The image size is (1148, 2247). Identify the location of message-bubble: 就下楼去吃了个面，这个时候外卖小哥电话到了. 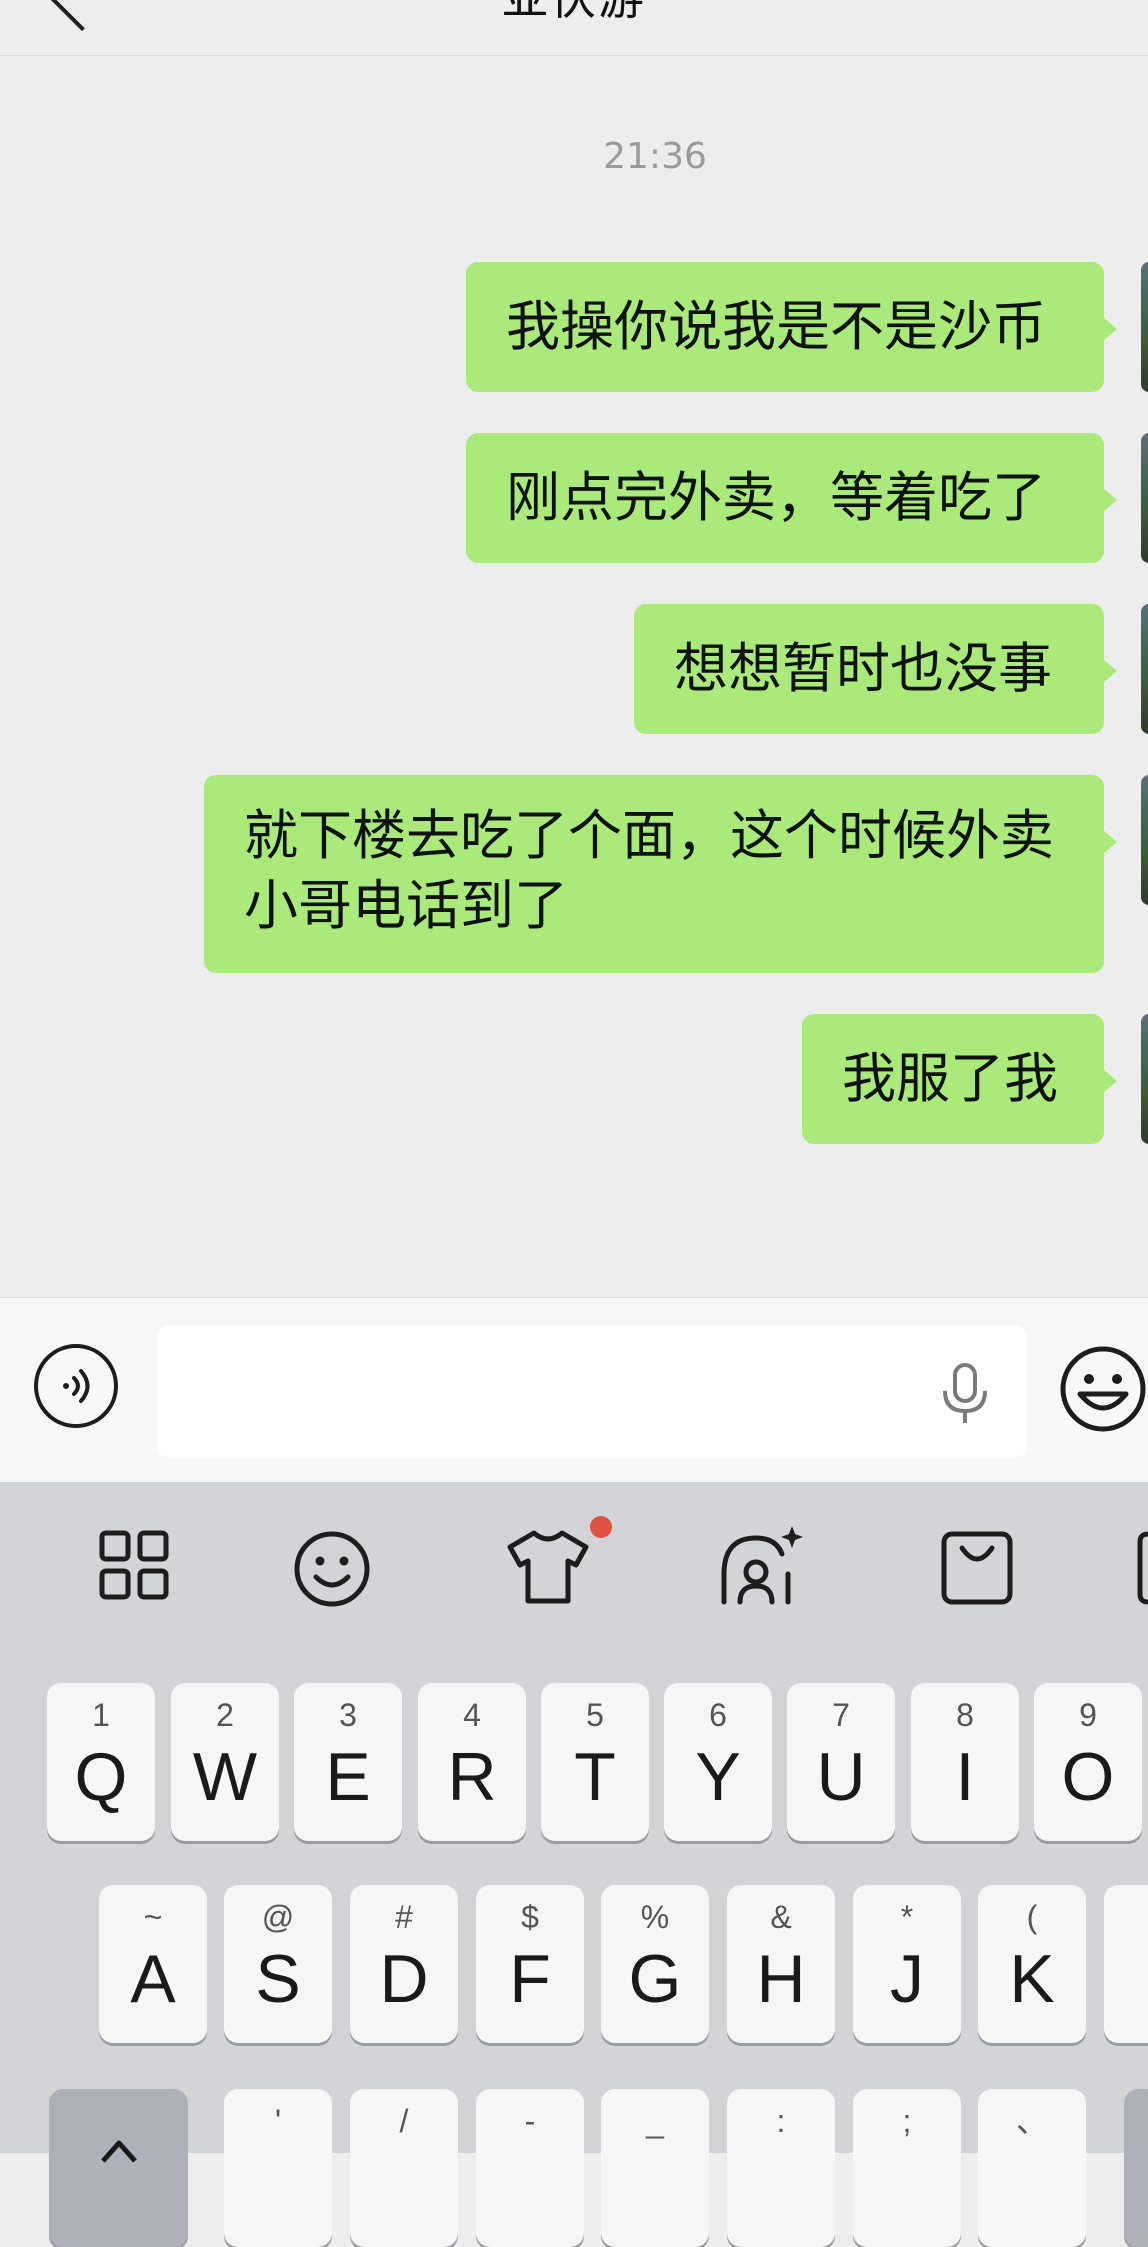
(660, 874).